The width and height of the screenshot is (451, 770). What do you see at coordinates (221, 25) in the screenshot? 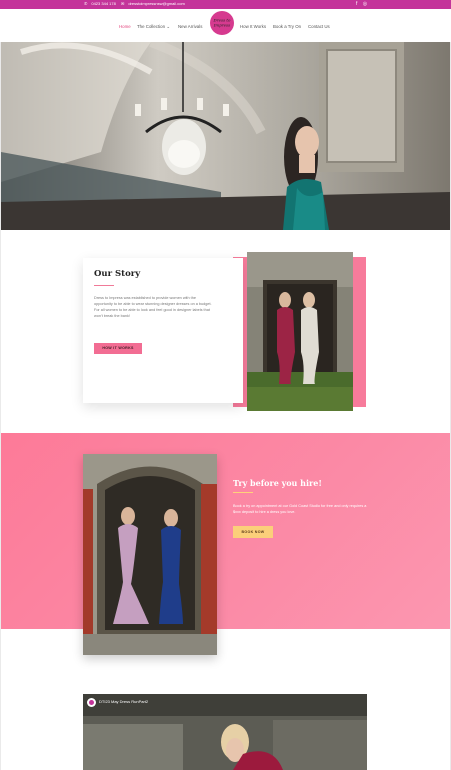
I see `logo-line-2: Impress` at bounding box center [221, 25].